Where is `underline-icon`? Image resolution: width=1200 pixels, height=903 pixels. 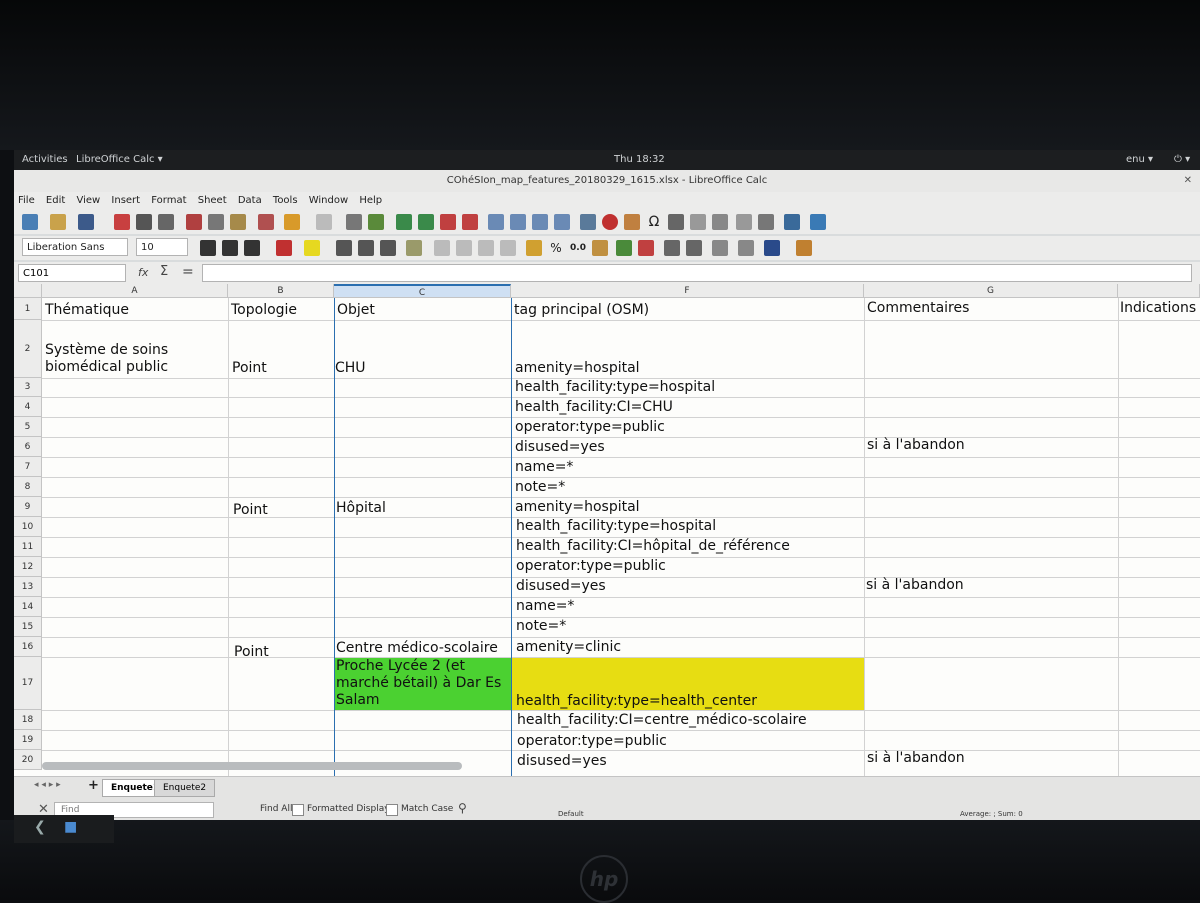 underline-icon is located at coordinates (252, 248).